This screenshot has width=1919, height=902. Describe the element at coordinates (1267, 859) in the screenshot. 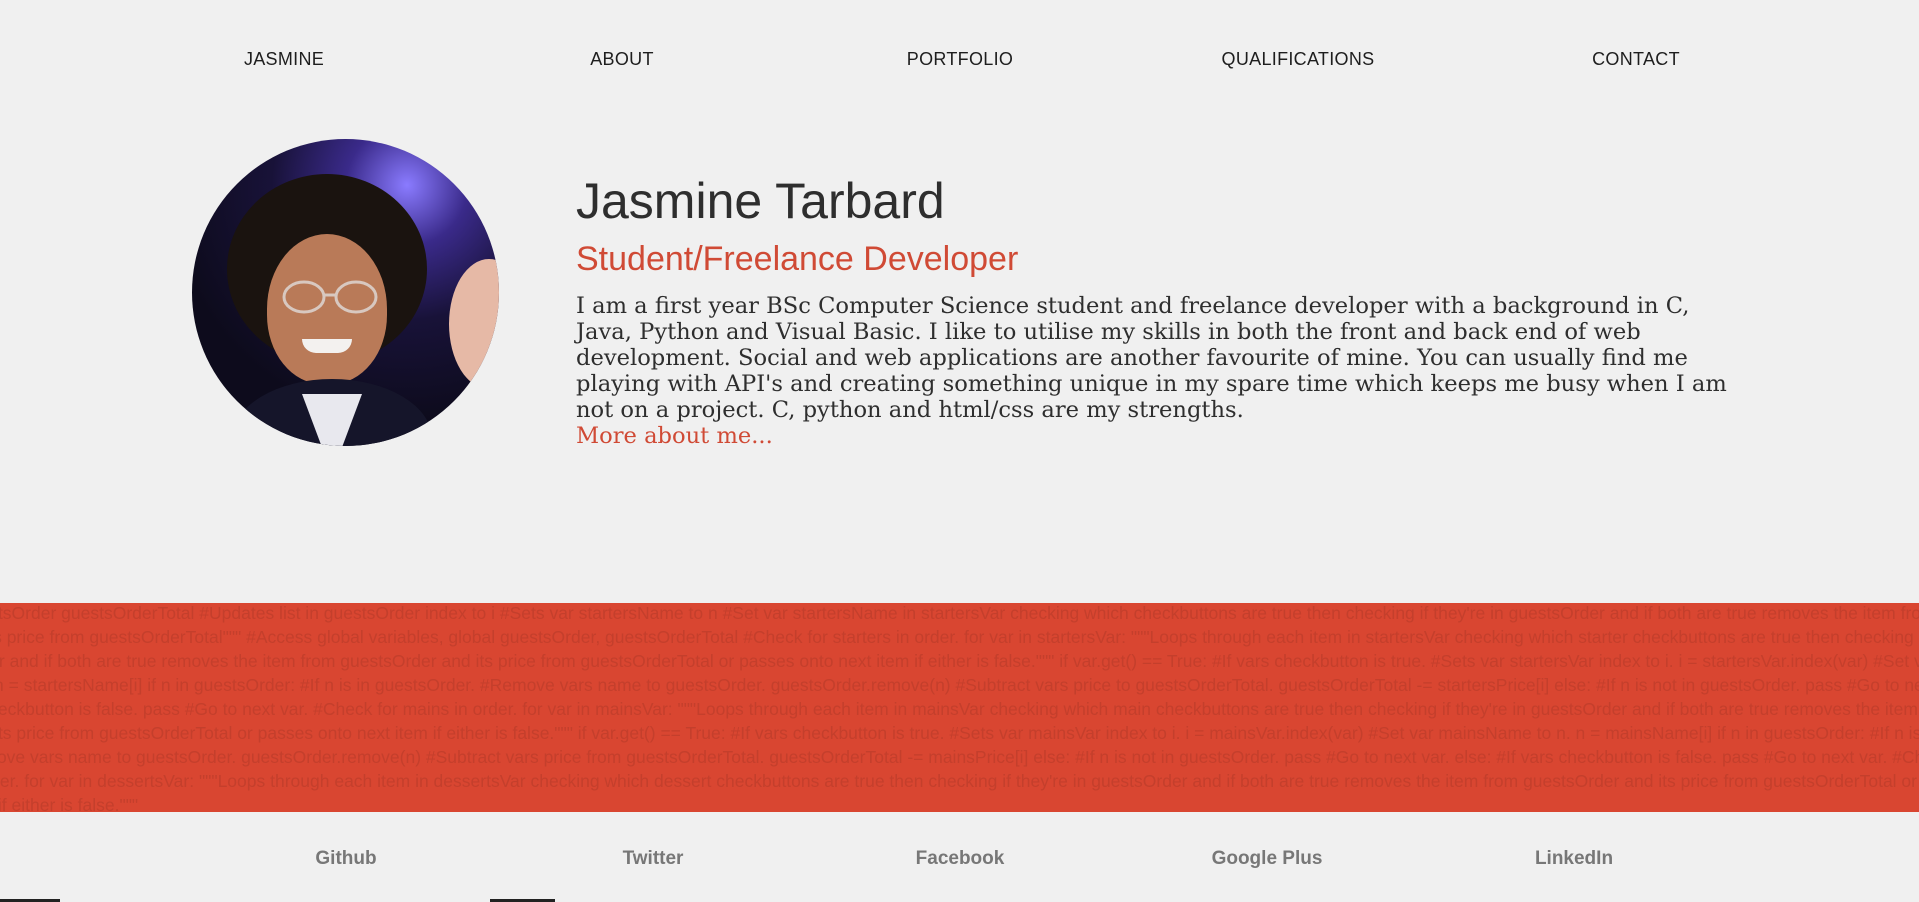

I see `footer-link-google-plus: Google Plus` at that location.